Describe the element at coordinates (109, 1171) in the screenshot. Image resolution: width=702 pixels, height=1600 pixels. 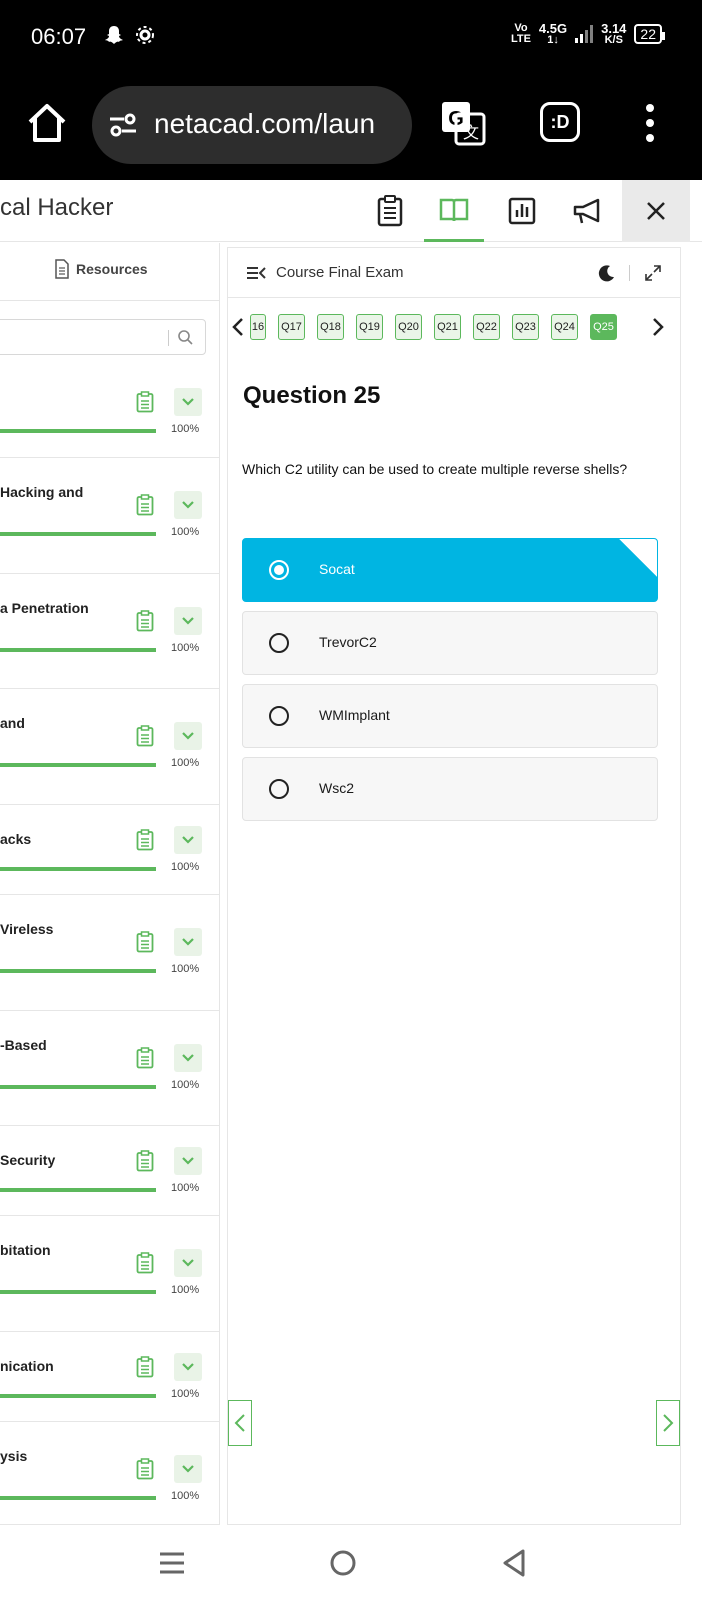
I see `module-item: Security 100%` at that location.